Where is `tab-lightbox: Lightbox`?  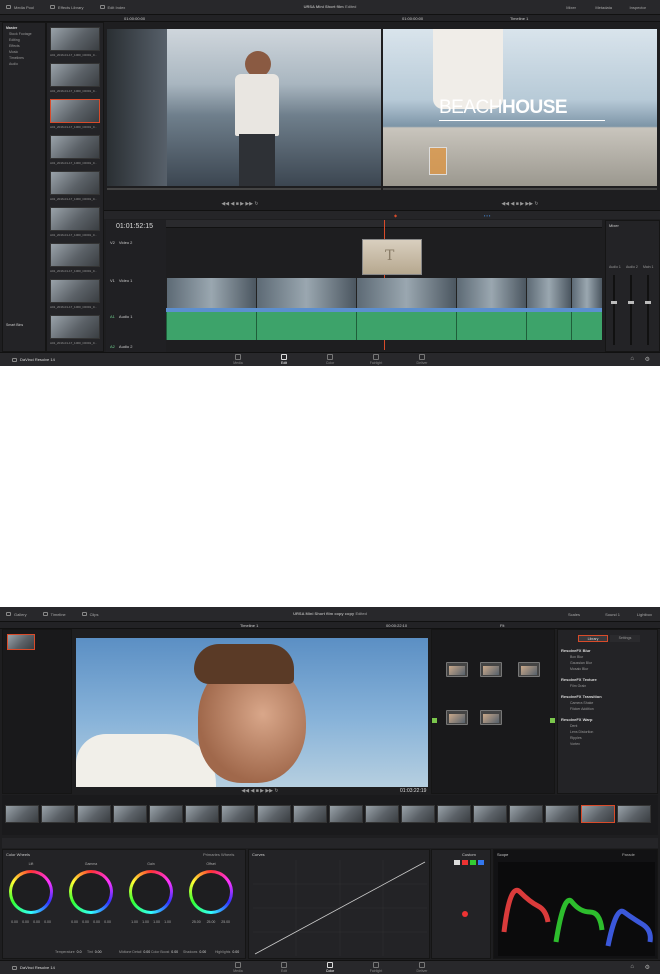
tab-lightbox: Lightbox is located at coordinates (644, 614).